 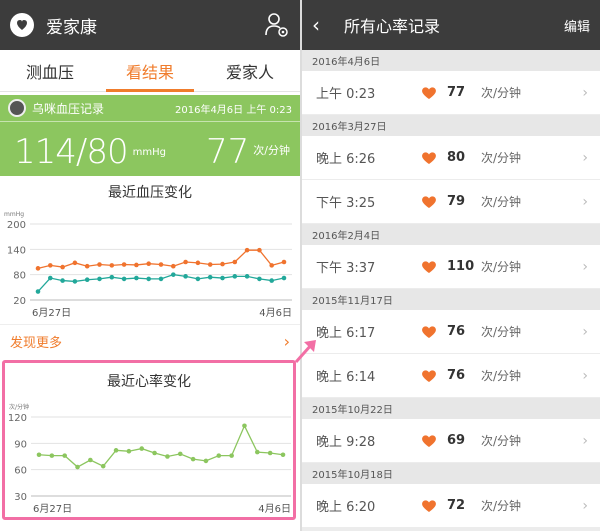 I want to click on date-header: 2015年11月17日, so click(x=451, y=299).